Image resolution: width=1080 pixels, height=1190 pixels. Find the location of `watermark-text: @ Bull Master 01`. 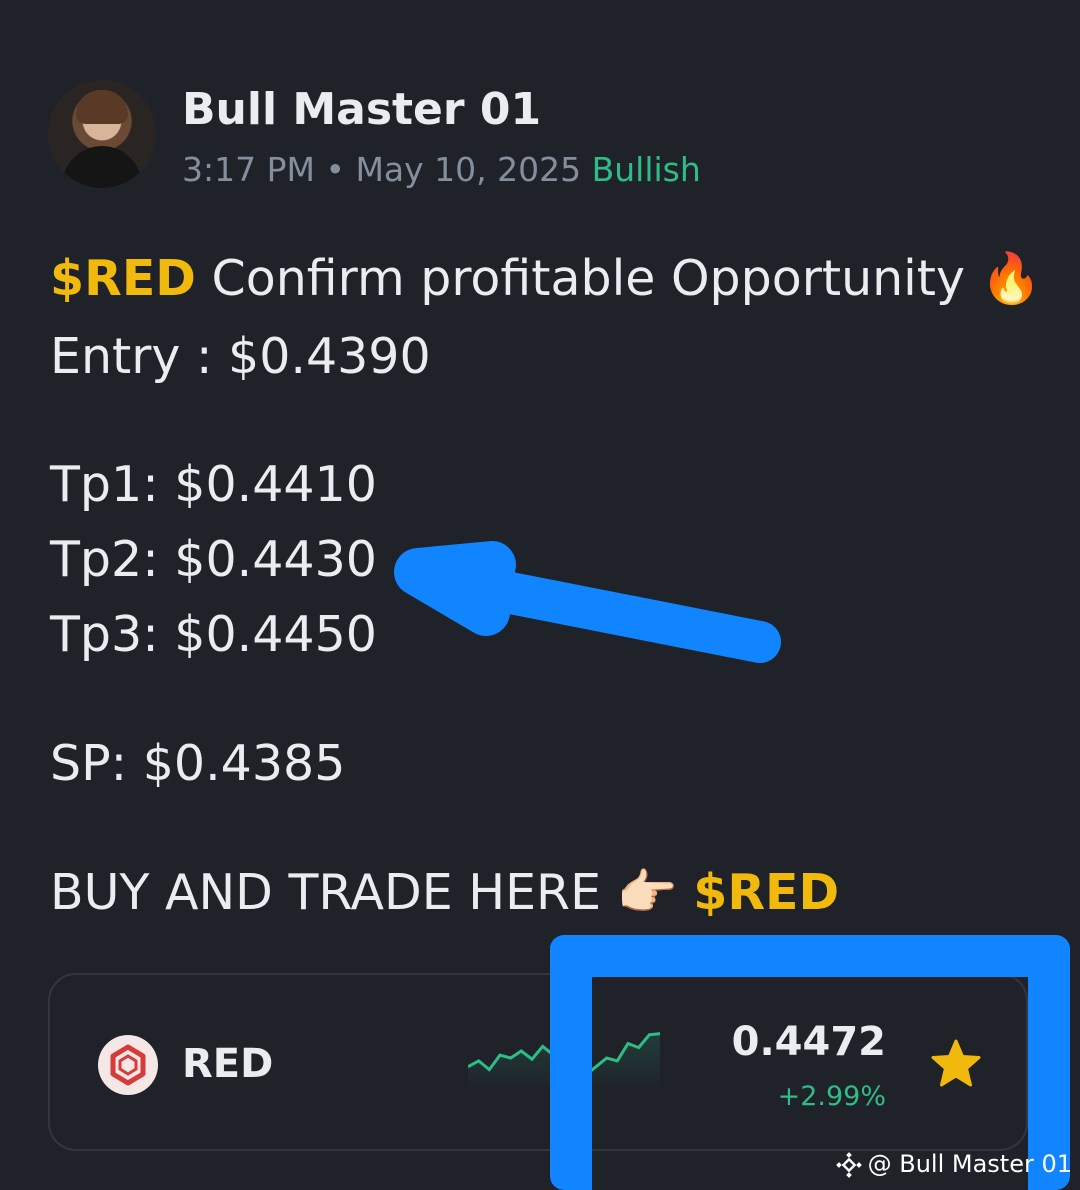

watermark-text: @ Bull Master 01 is located at coordinates (969, 1164).